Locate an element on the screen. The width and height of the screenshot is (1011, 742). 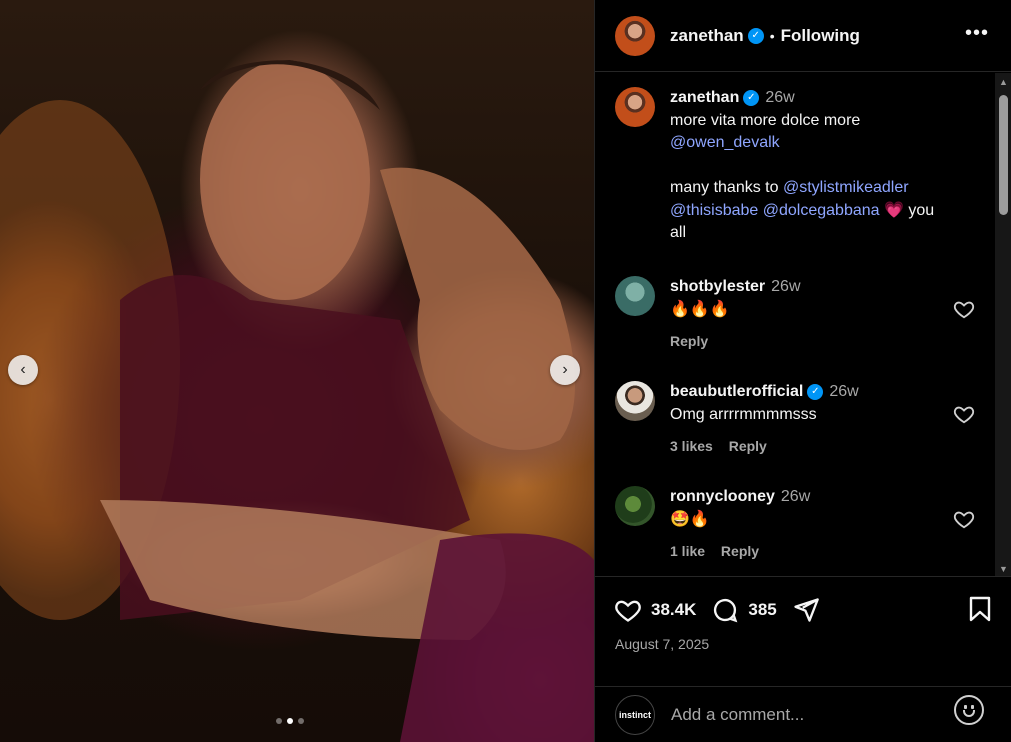
caption-line-2: many thanks to is located at coordinates (724, 187).